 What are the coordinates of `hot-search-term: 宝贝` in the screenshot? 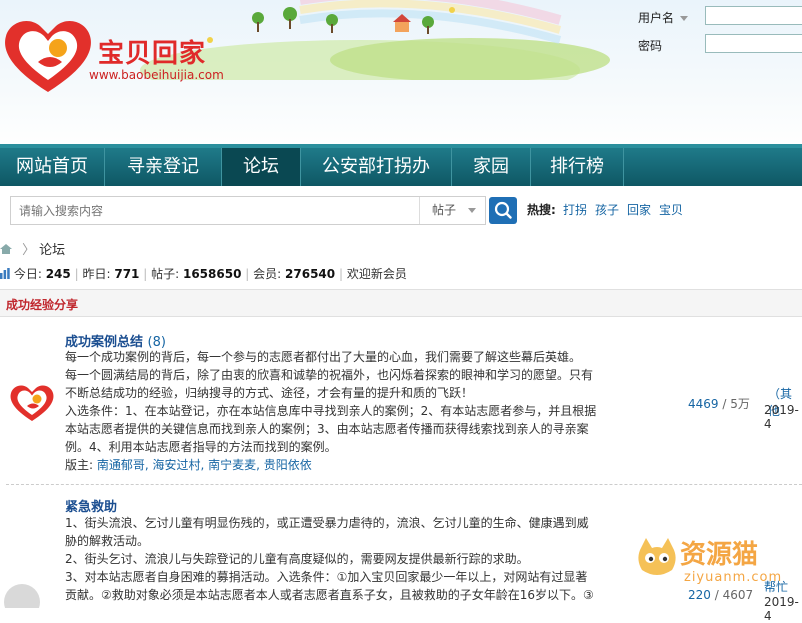 It's located at (671, 209).